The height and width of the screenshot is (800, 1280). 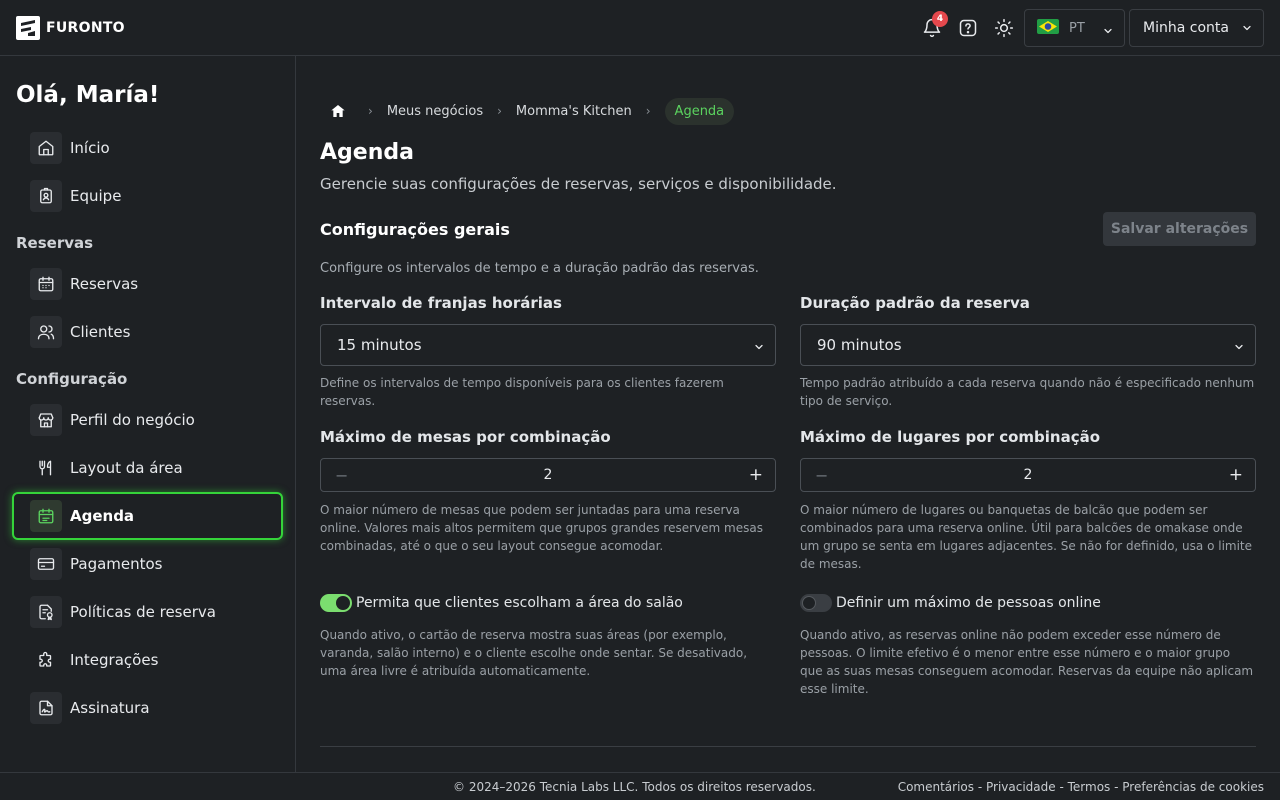 I want to click on account-label: Minha conta, so click(x=1186, y=28).